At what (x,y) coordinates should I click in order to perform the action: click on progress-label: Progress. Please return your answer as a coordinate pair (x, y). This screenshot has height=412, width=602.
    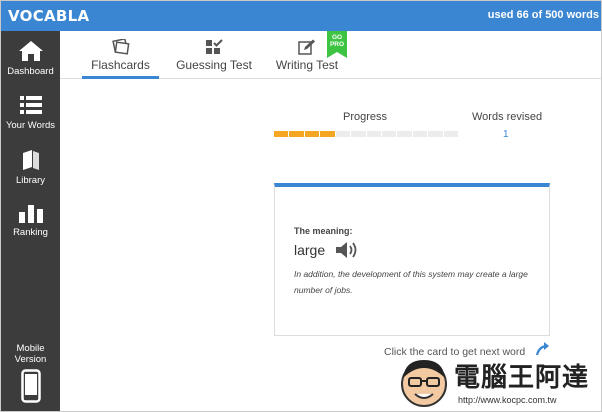
    Looking at the image, I should click on (365, 117).